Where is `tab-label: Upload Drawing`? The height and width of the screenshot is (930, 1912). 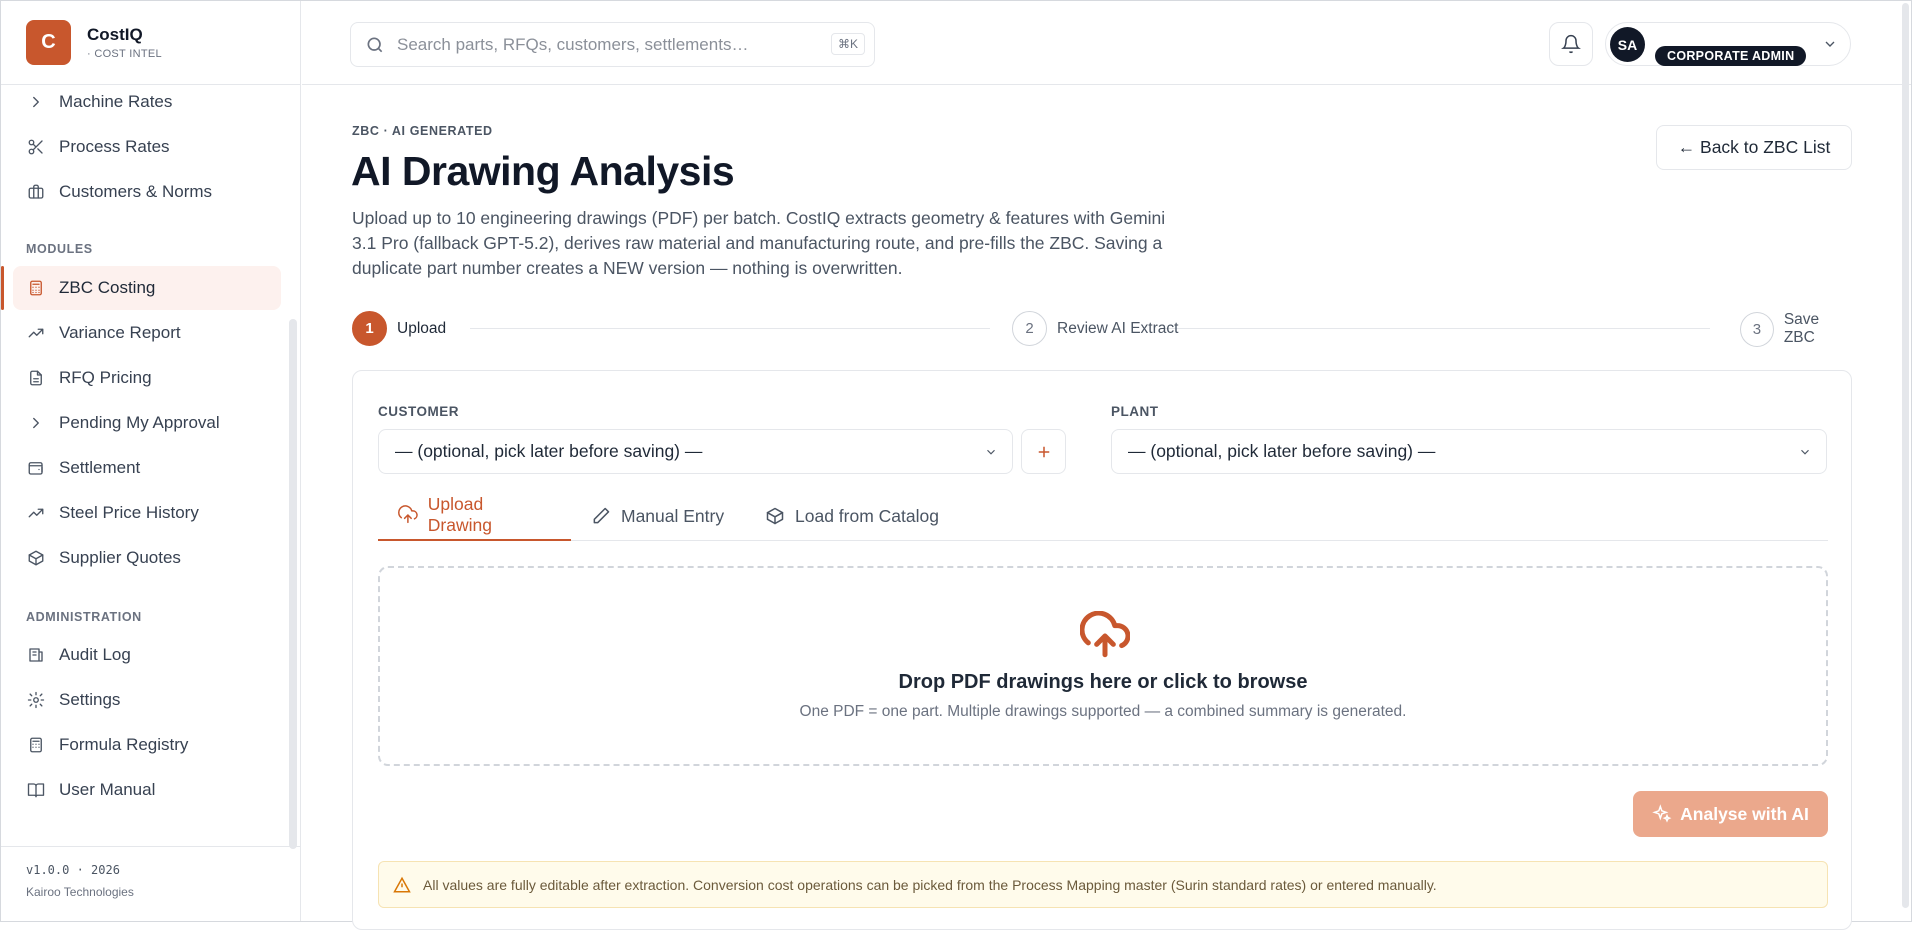
tab-label: Upload Drawing is located at coordinates (459, 514).